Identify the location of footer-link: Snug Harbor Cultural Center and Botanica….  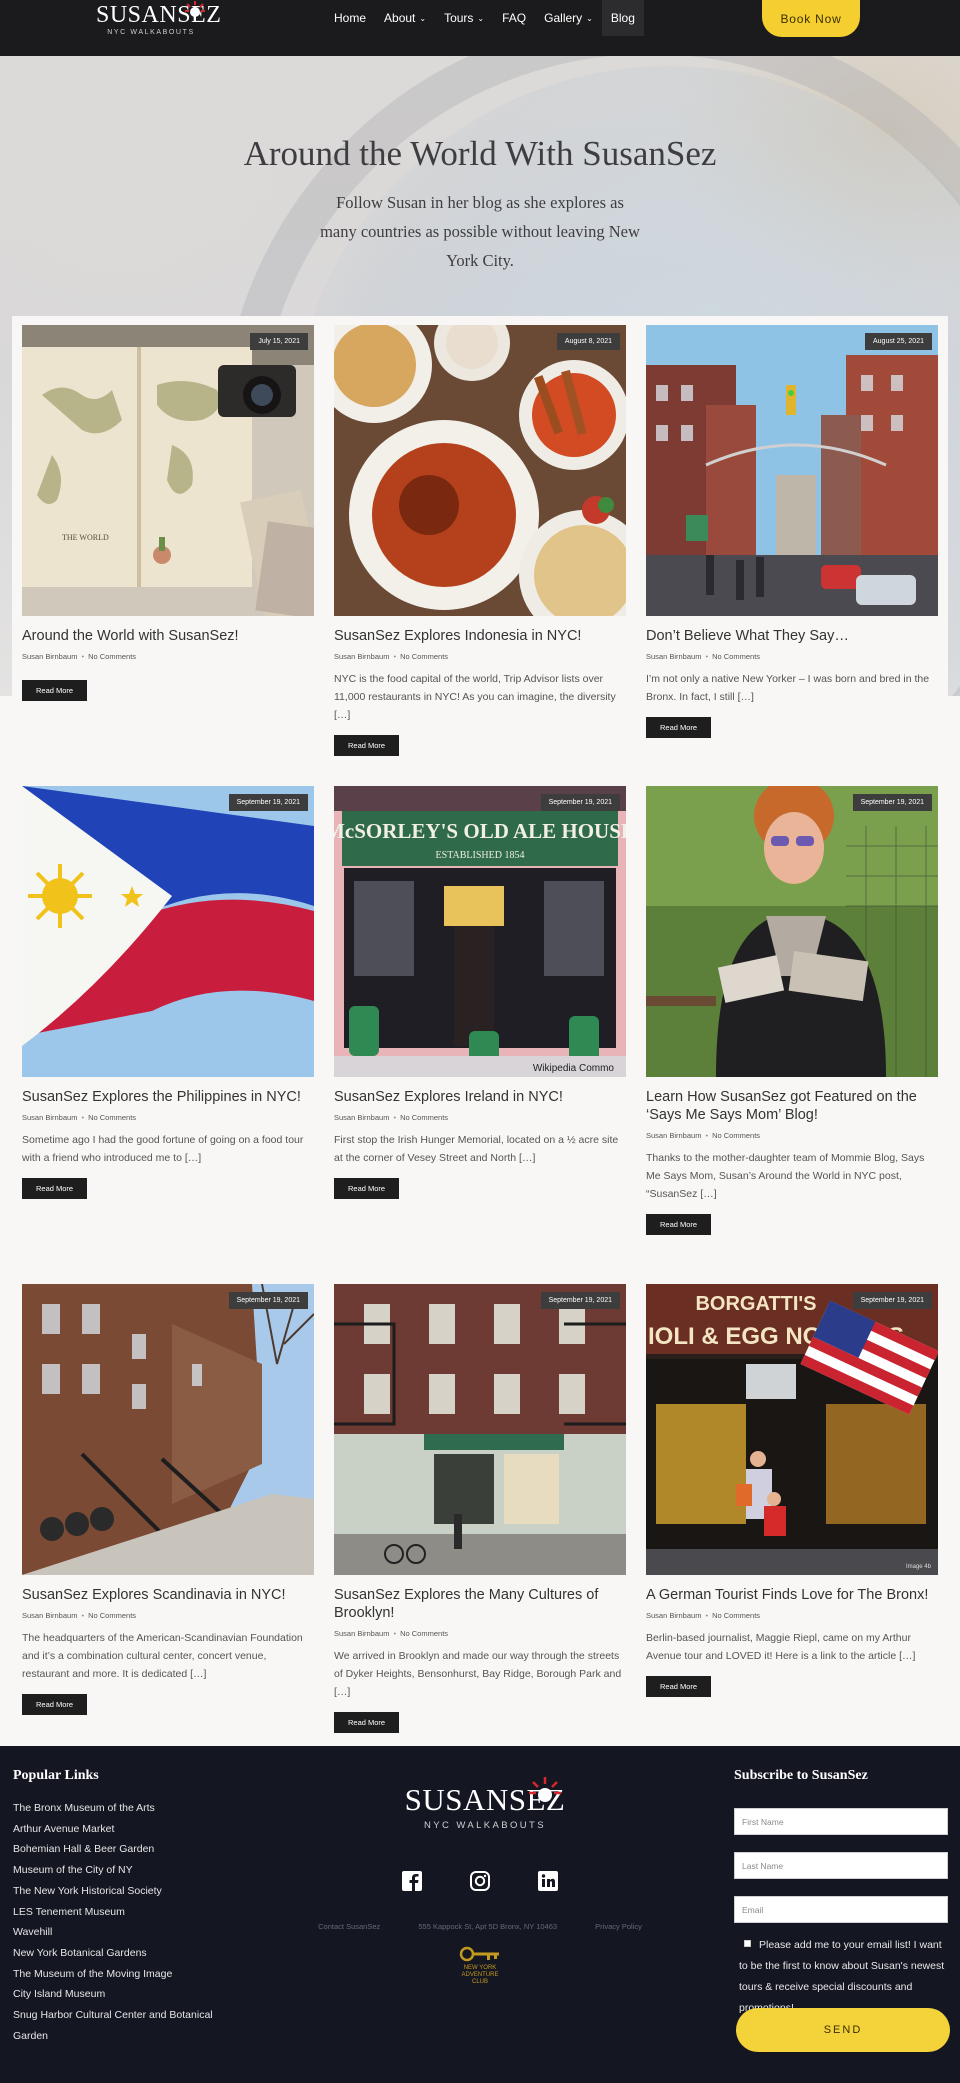
(118, 2025).